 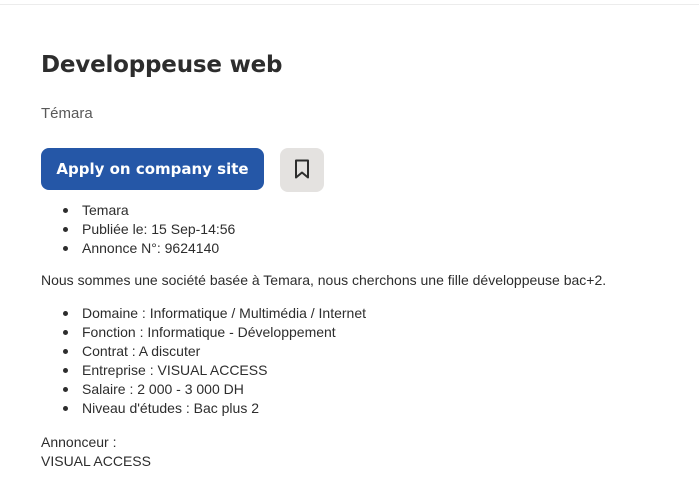 What do you see at coordinates (138, 248) in the screenshot?
I see `meta-listing-number: Annonce N°: 9624140` at bounding box center [138, 248].